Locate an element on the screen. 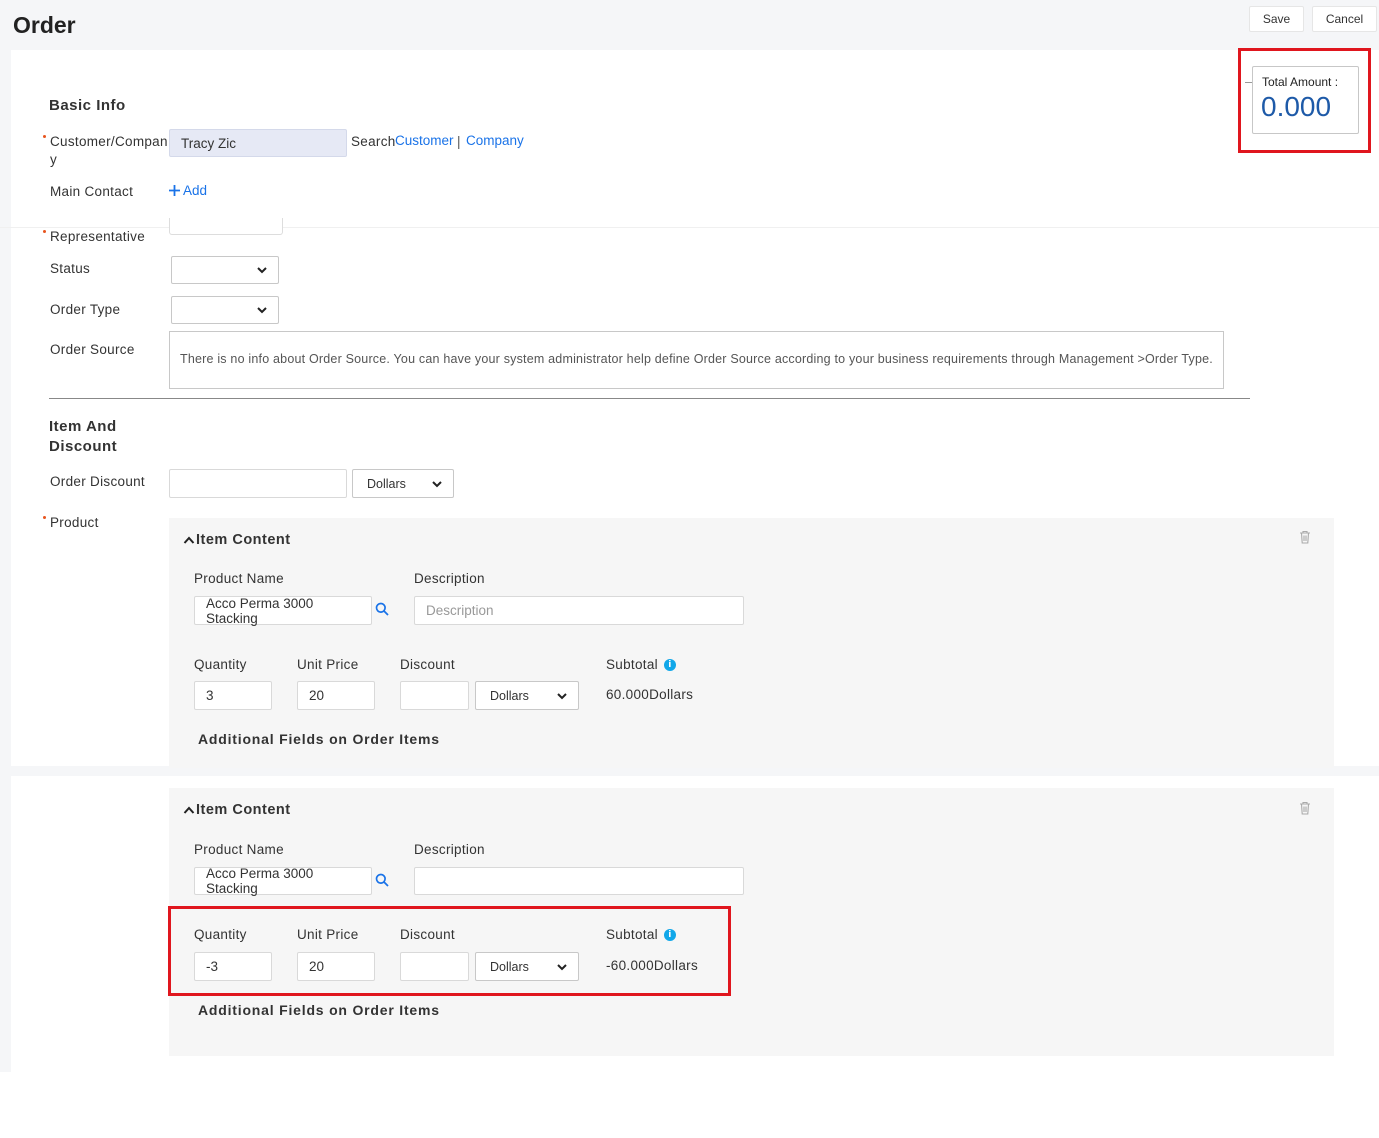 This screenshot has height=1138, width=1379. item-2-description-input is located at coordinates (579, 881).